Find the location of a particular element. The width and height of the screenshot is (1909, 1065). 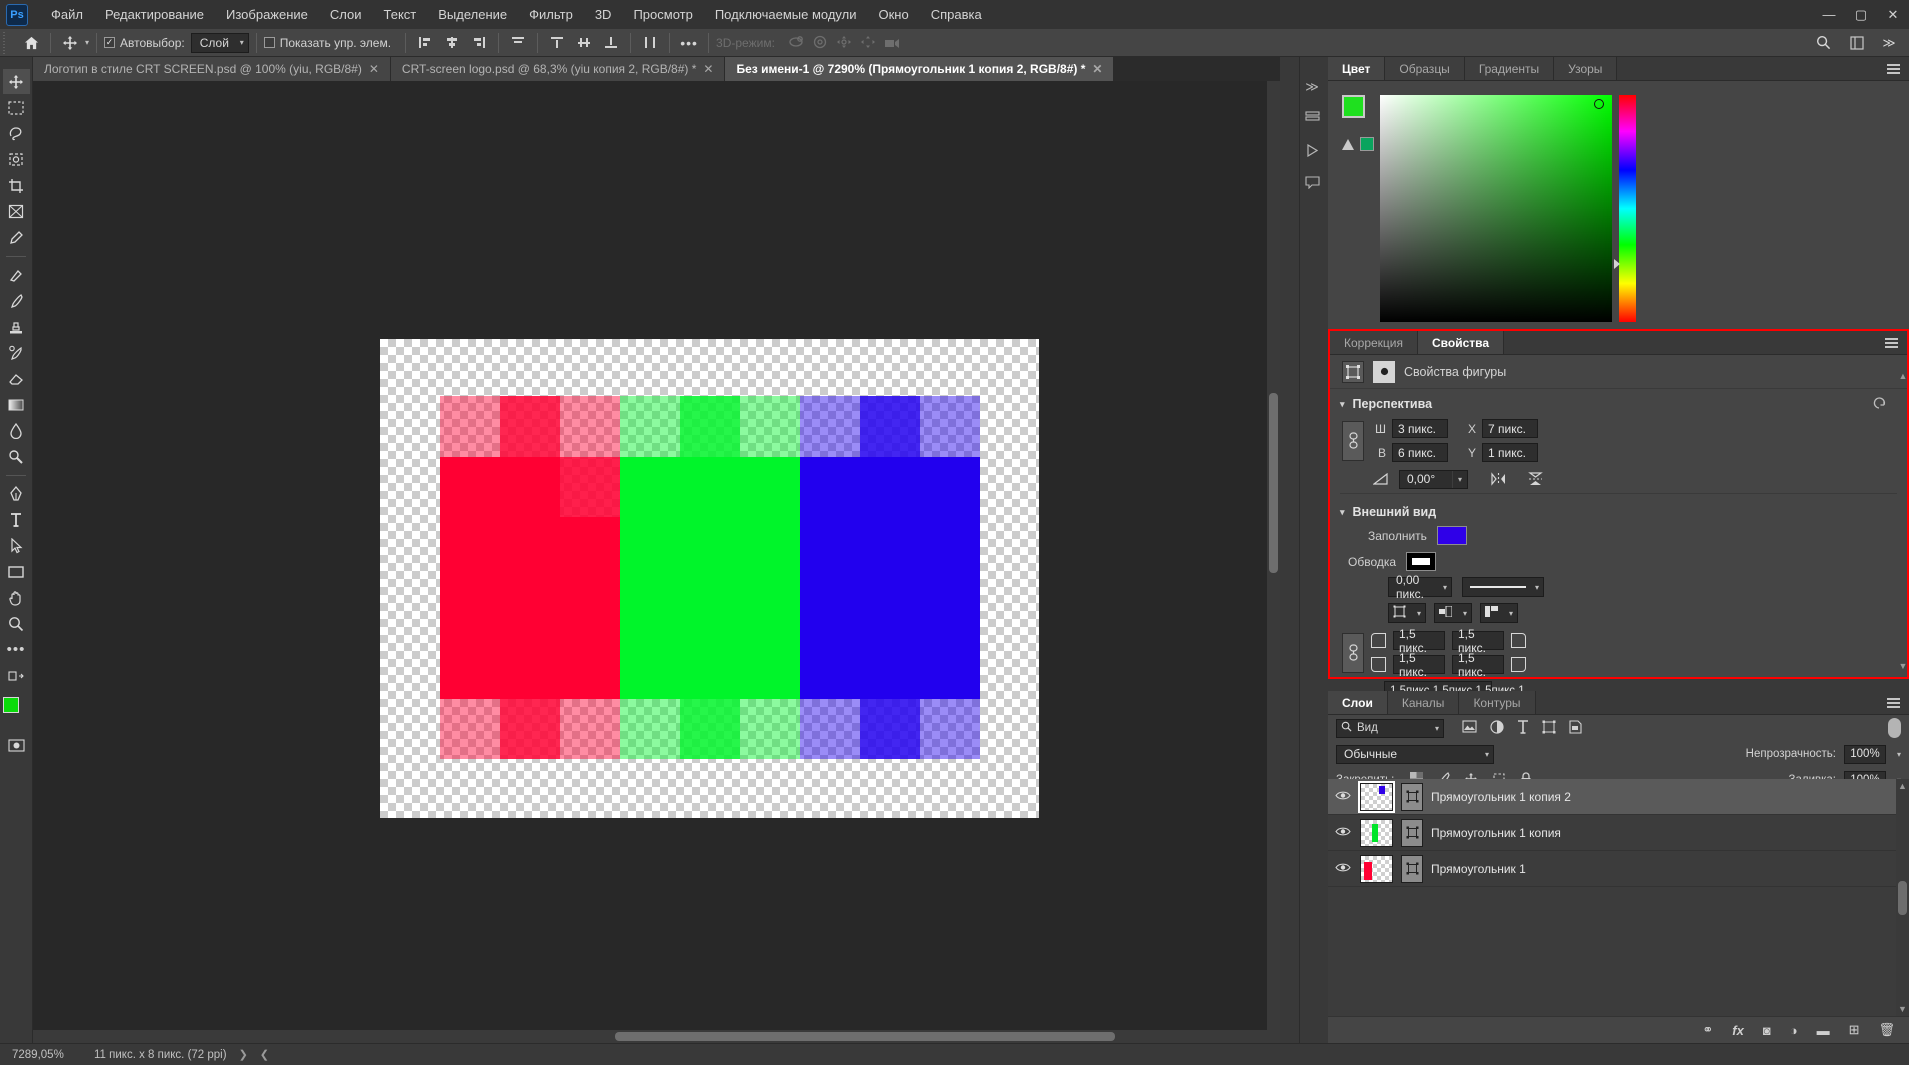

menu-item-edit: Редактирование is located at coordinates (154, 14).